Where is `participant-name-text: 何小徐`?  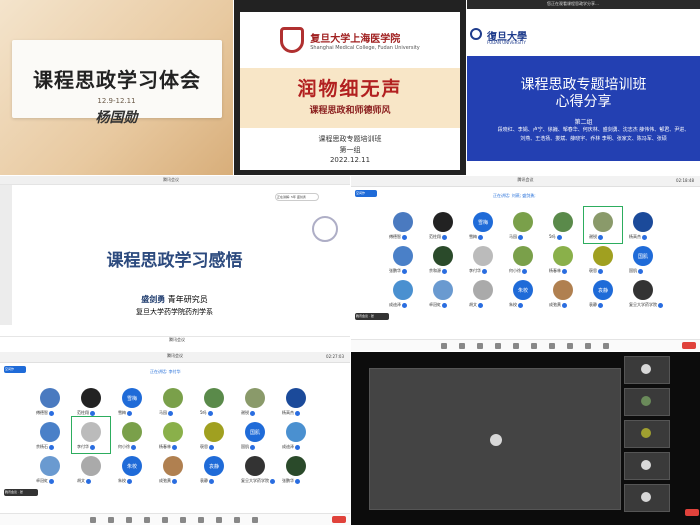 participant-name-text: 何小徐 is located at coordinates (515, 270).